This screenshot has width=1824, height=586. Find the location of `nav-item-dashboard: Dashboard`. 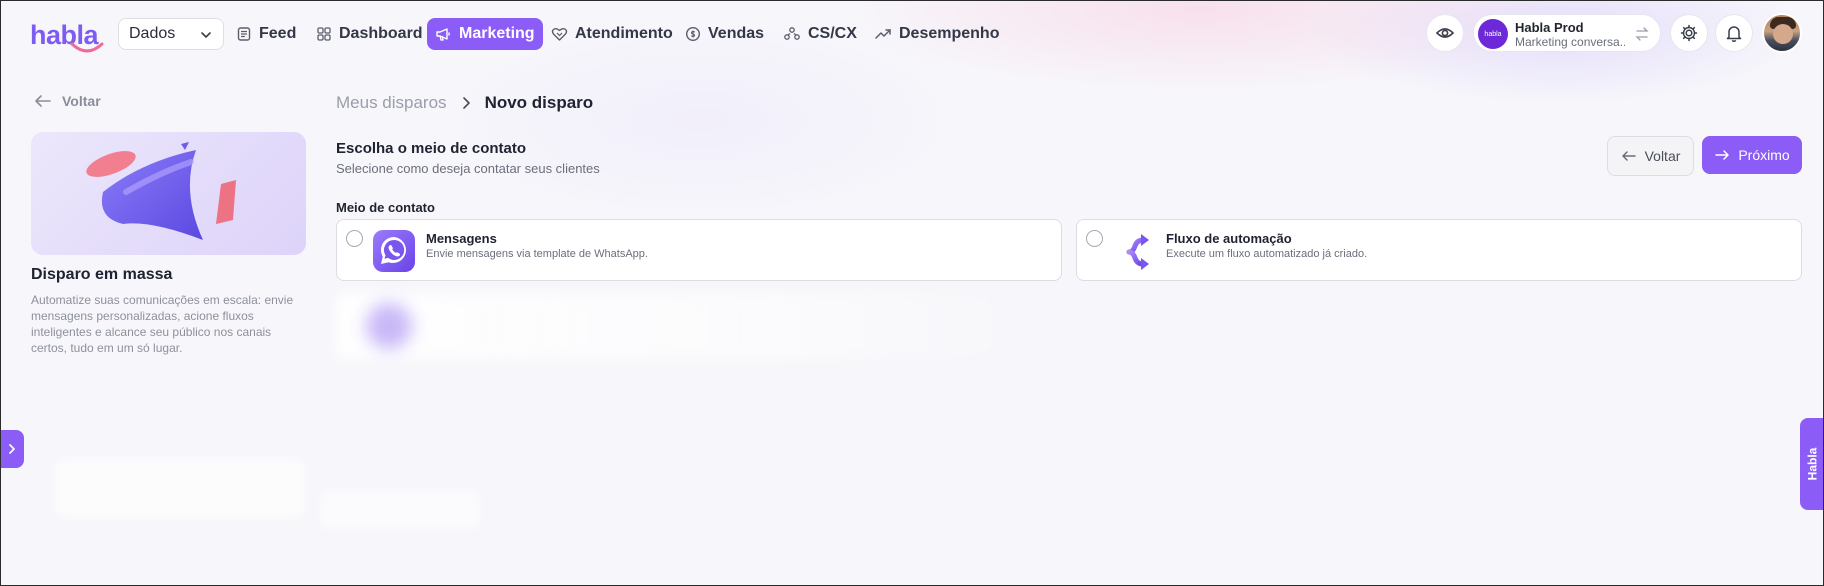

nav-item-dashboard: Dashboard is located at coordinates (369, 34).